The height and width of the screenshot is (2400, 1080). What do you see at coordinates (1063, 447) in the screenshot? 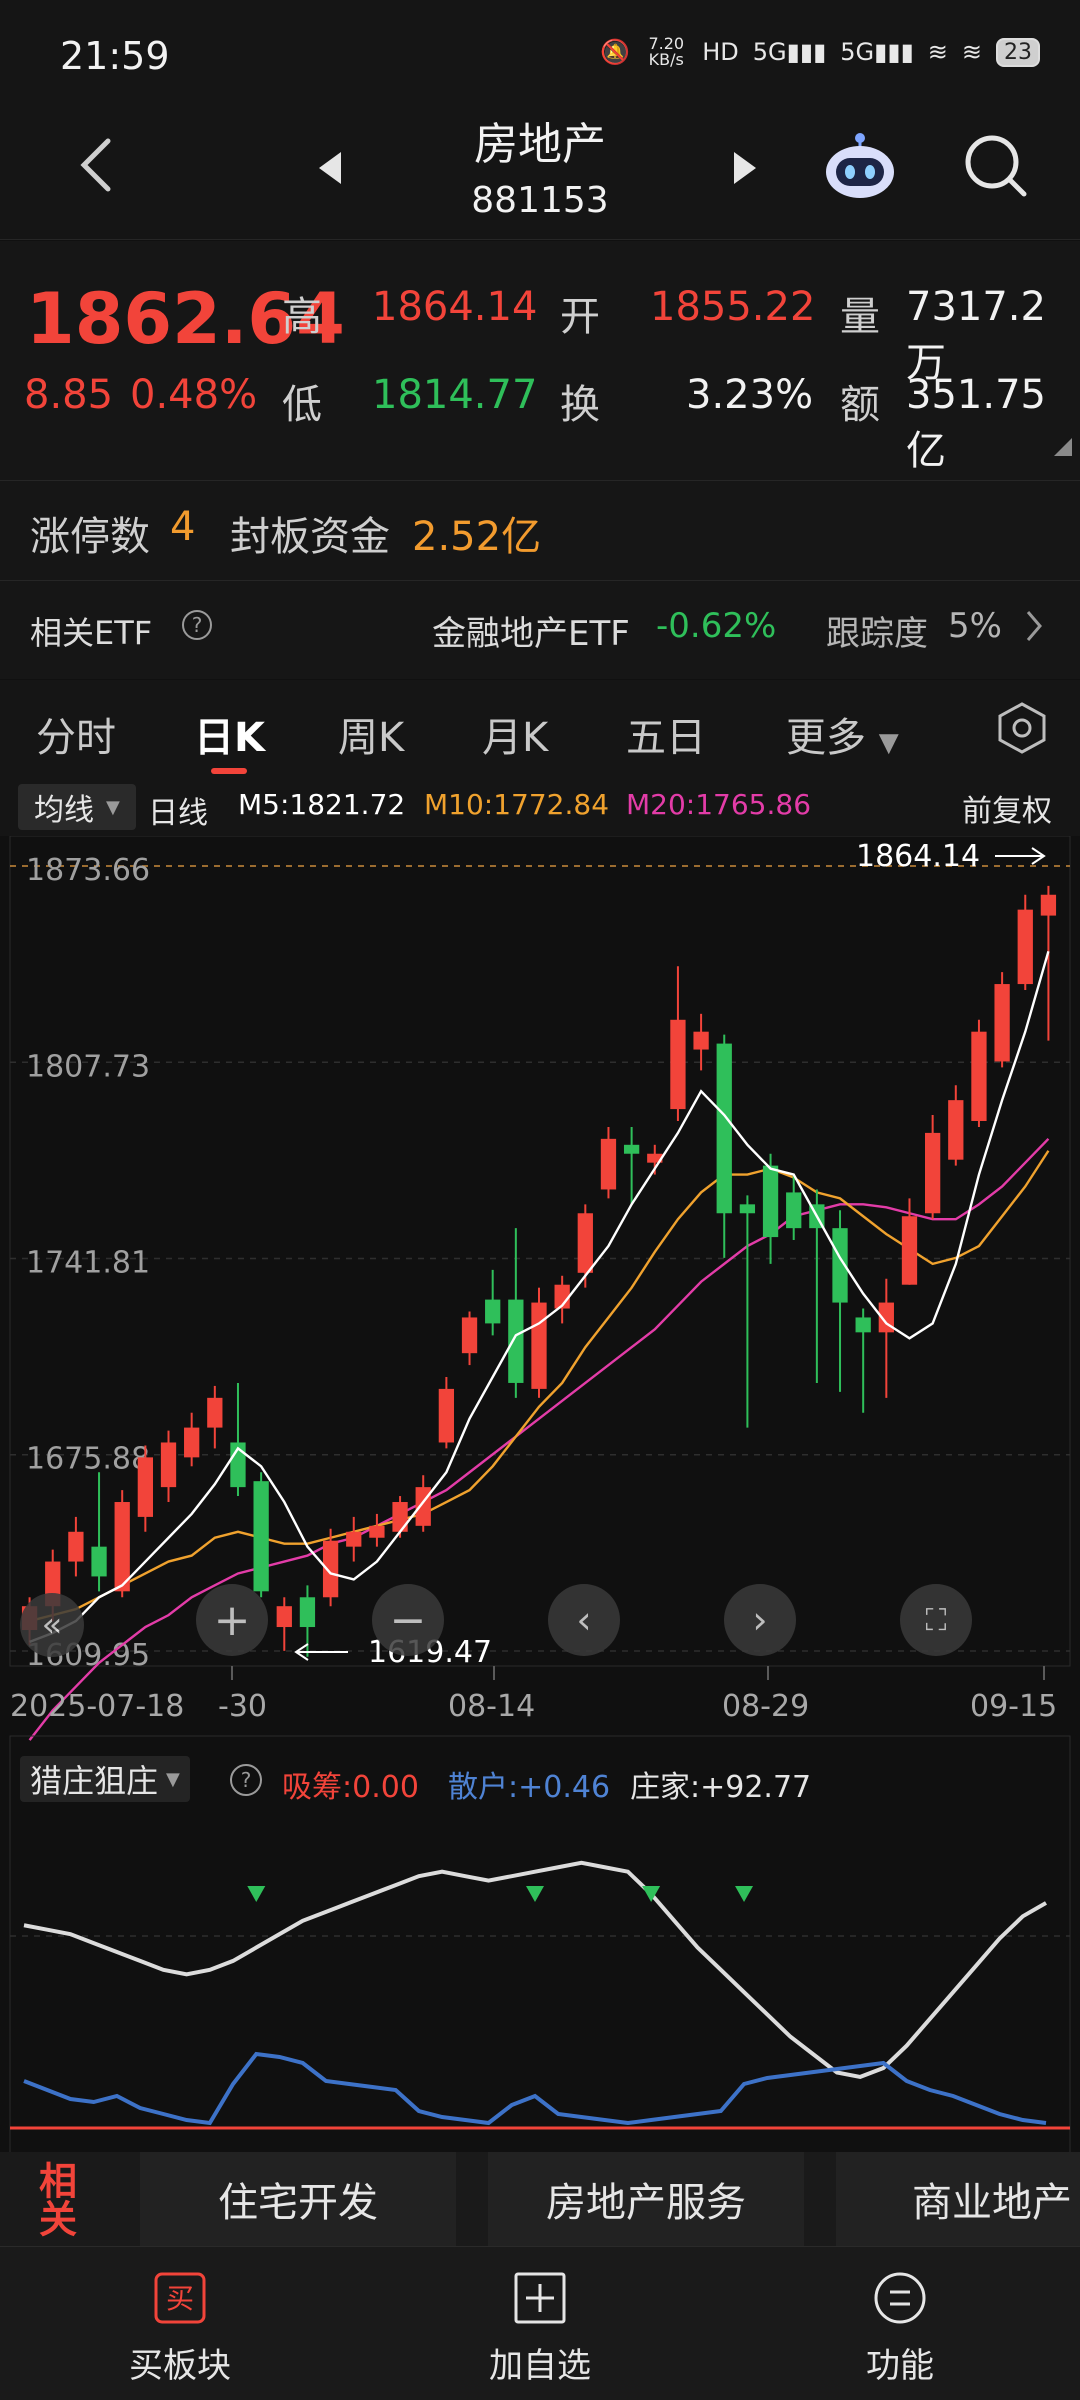
I see `expand-corner-icon` at bounding box center [1063, 447].